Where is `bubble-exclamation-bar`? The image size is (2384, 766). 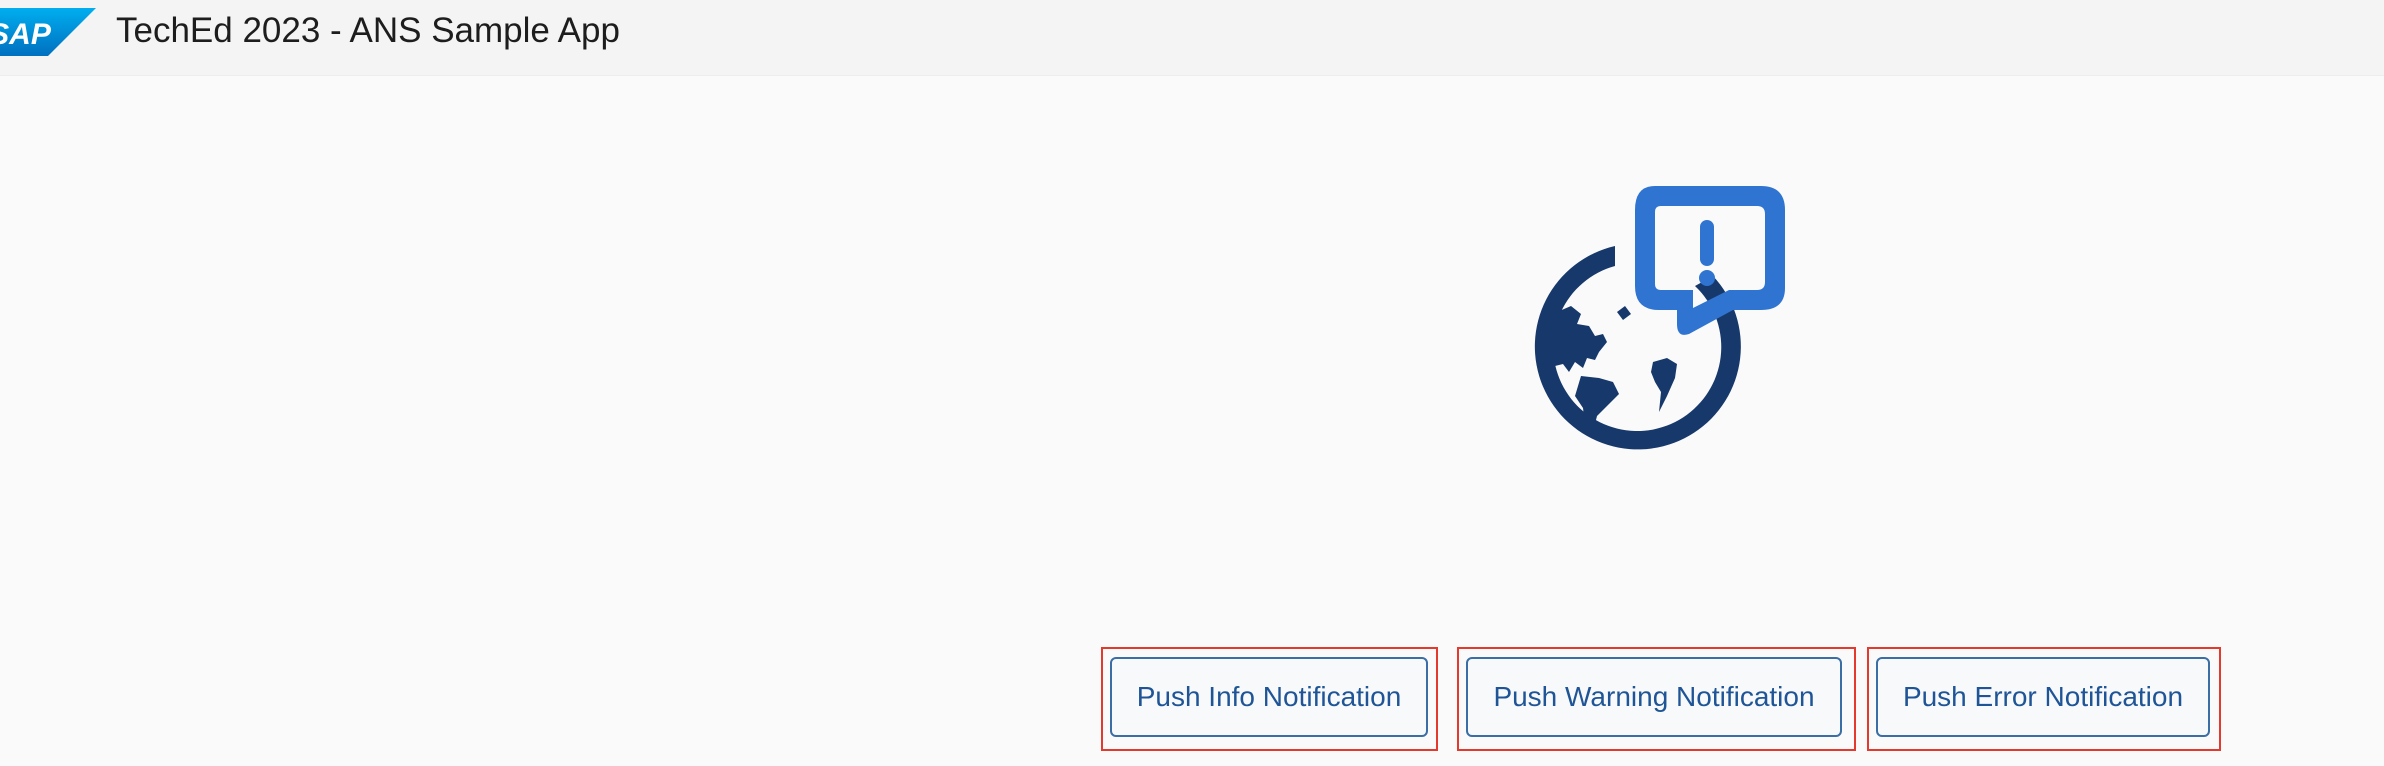 bubble-exclamation-bar is located at coordinates (1707, 243).